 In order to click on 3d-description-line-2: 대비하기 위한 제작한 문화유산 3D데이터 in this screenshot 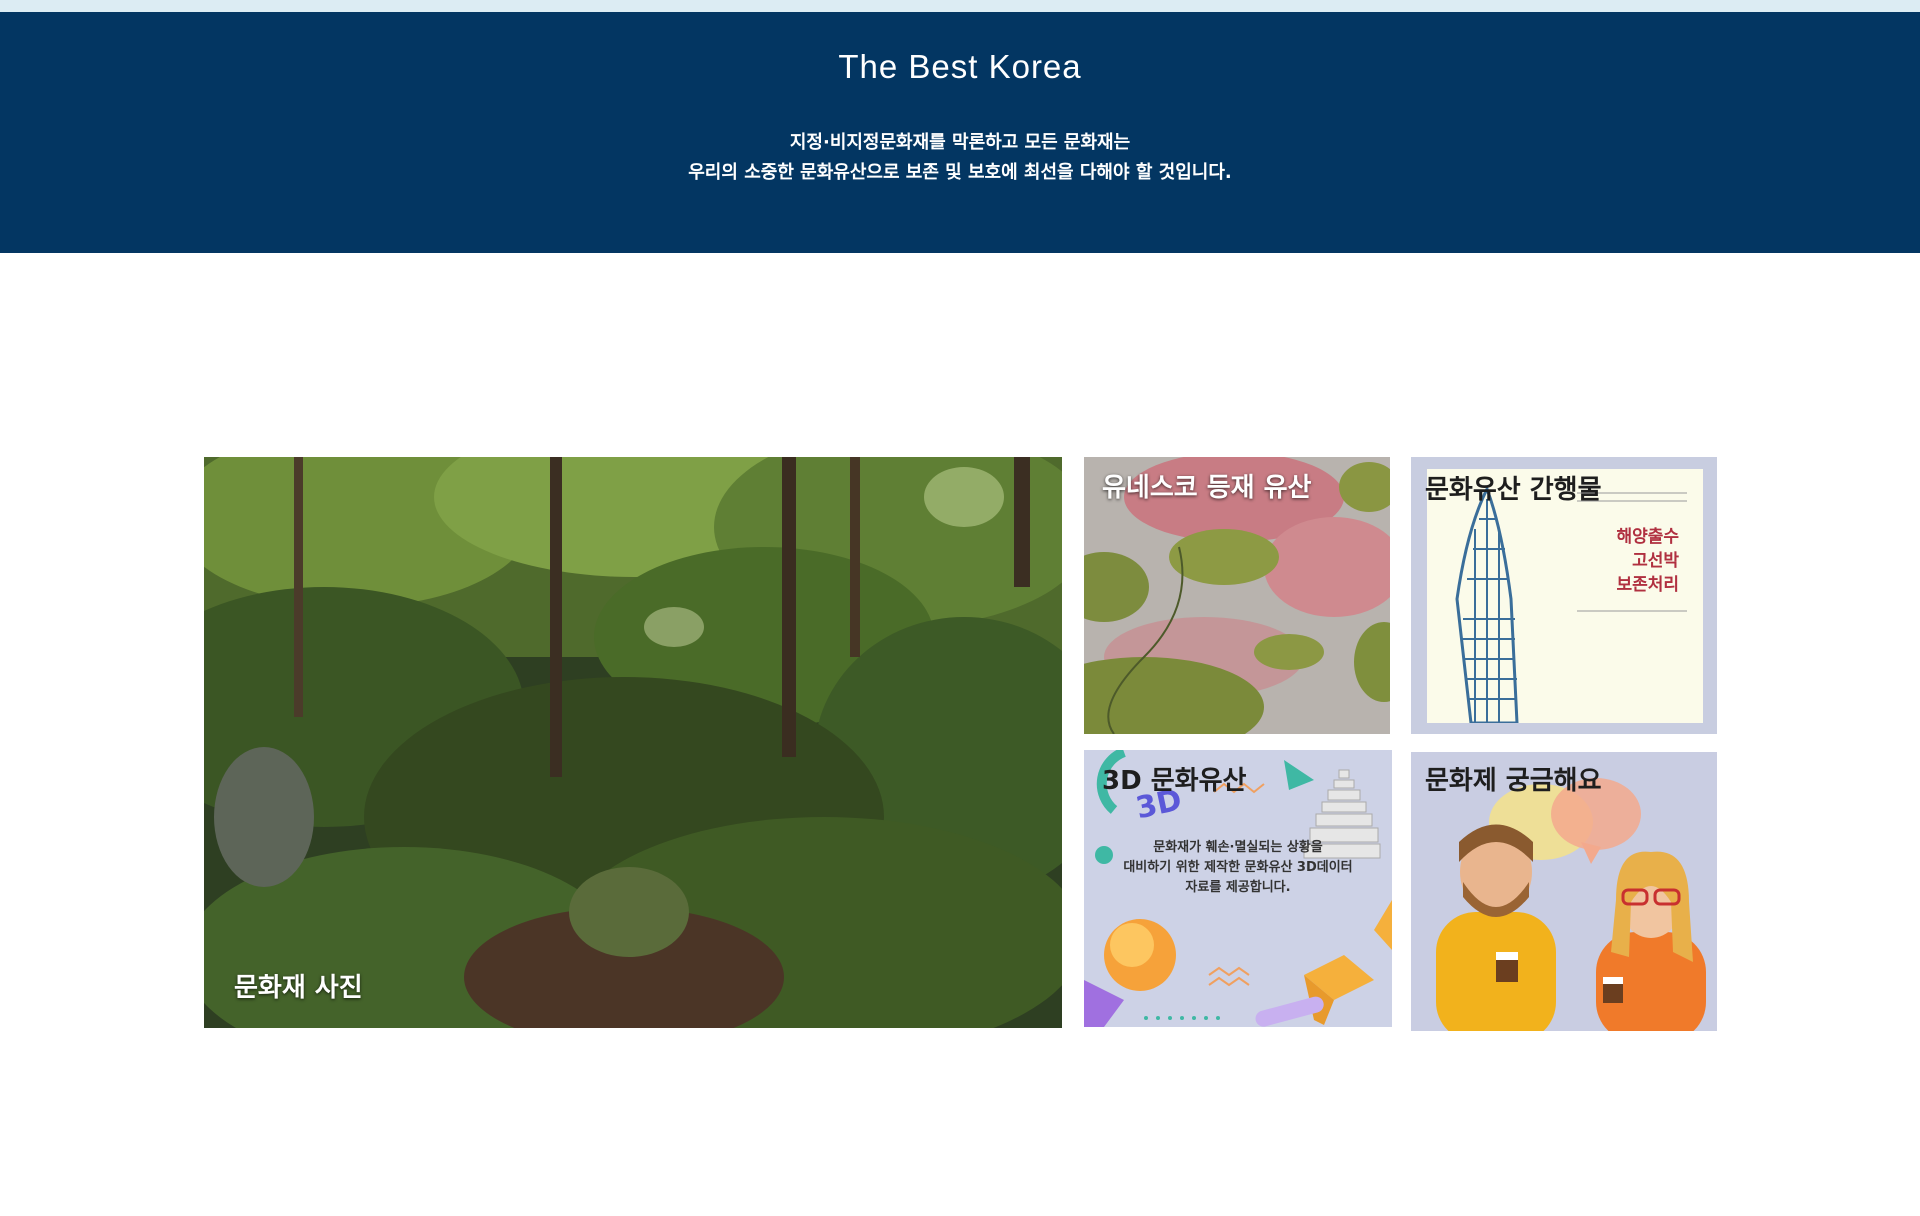, I will do `click(1238, 867)`.